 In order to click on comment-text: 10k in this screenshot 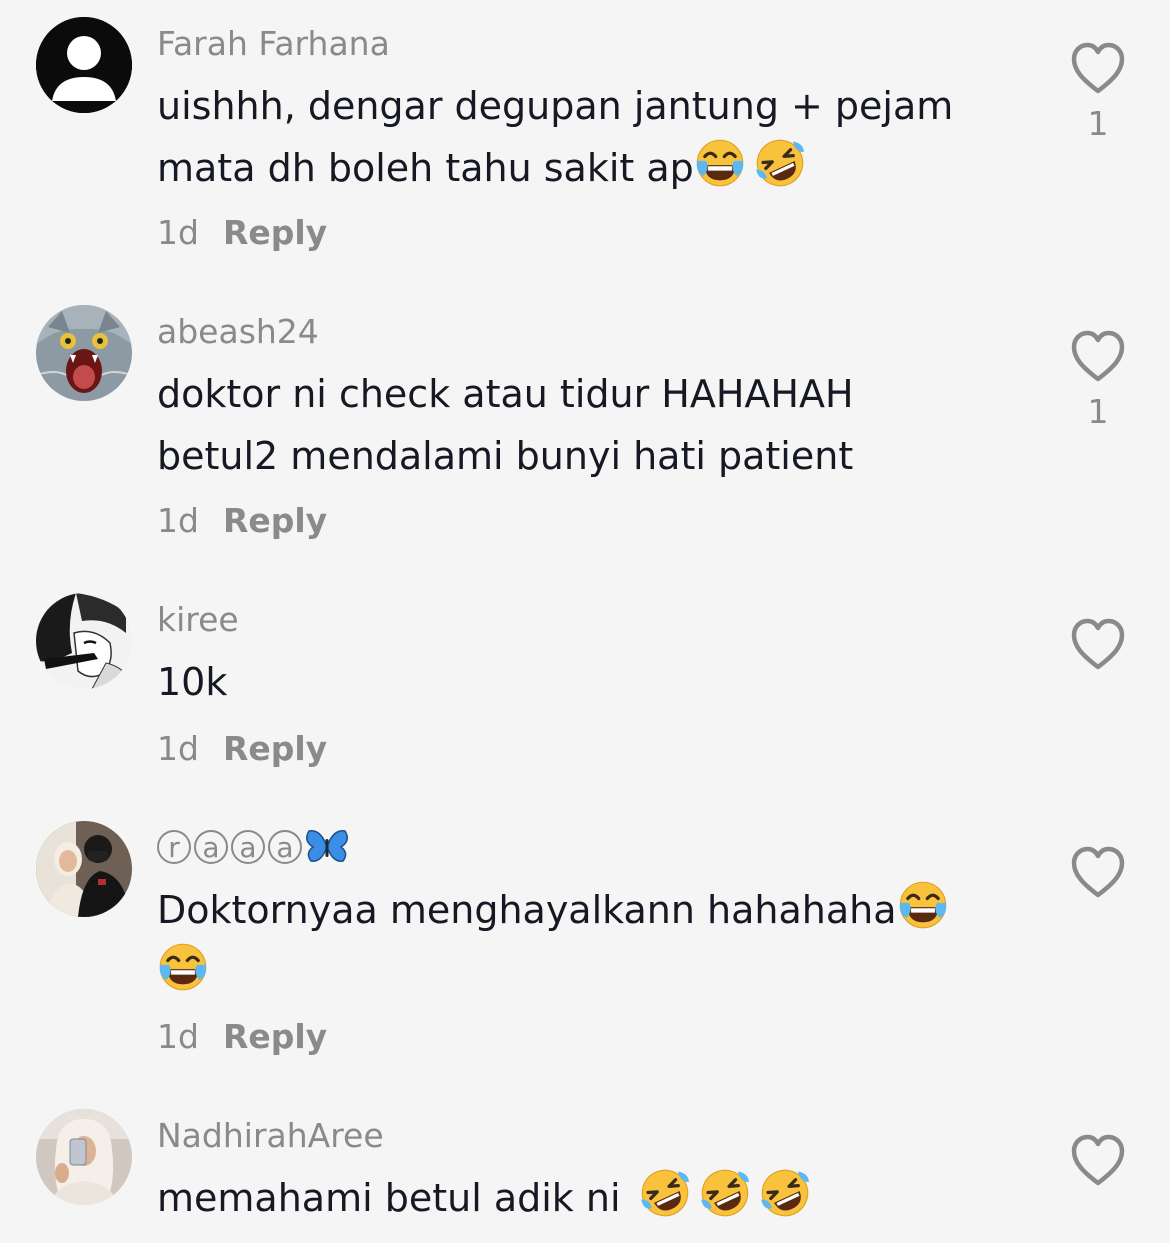, I will do `click(582, 682)`.